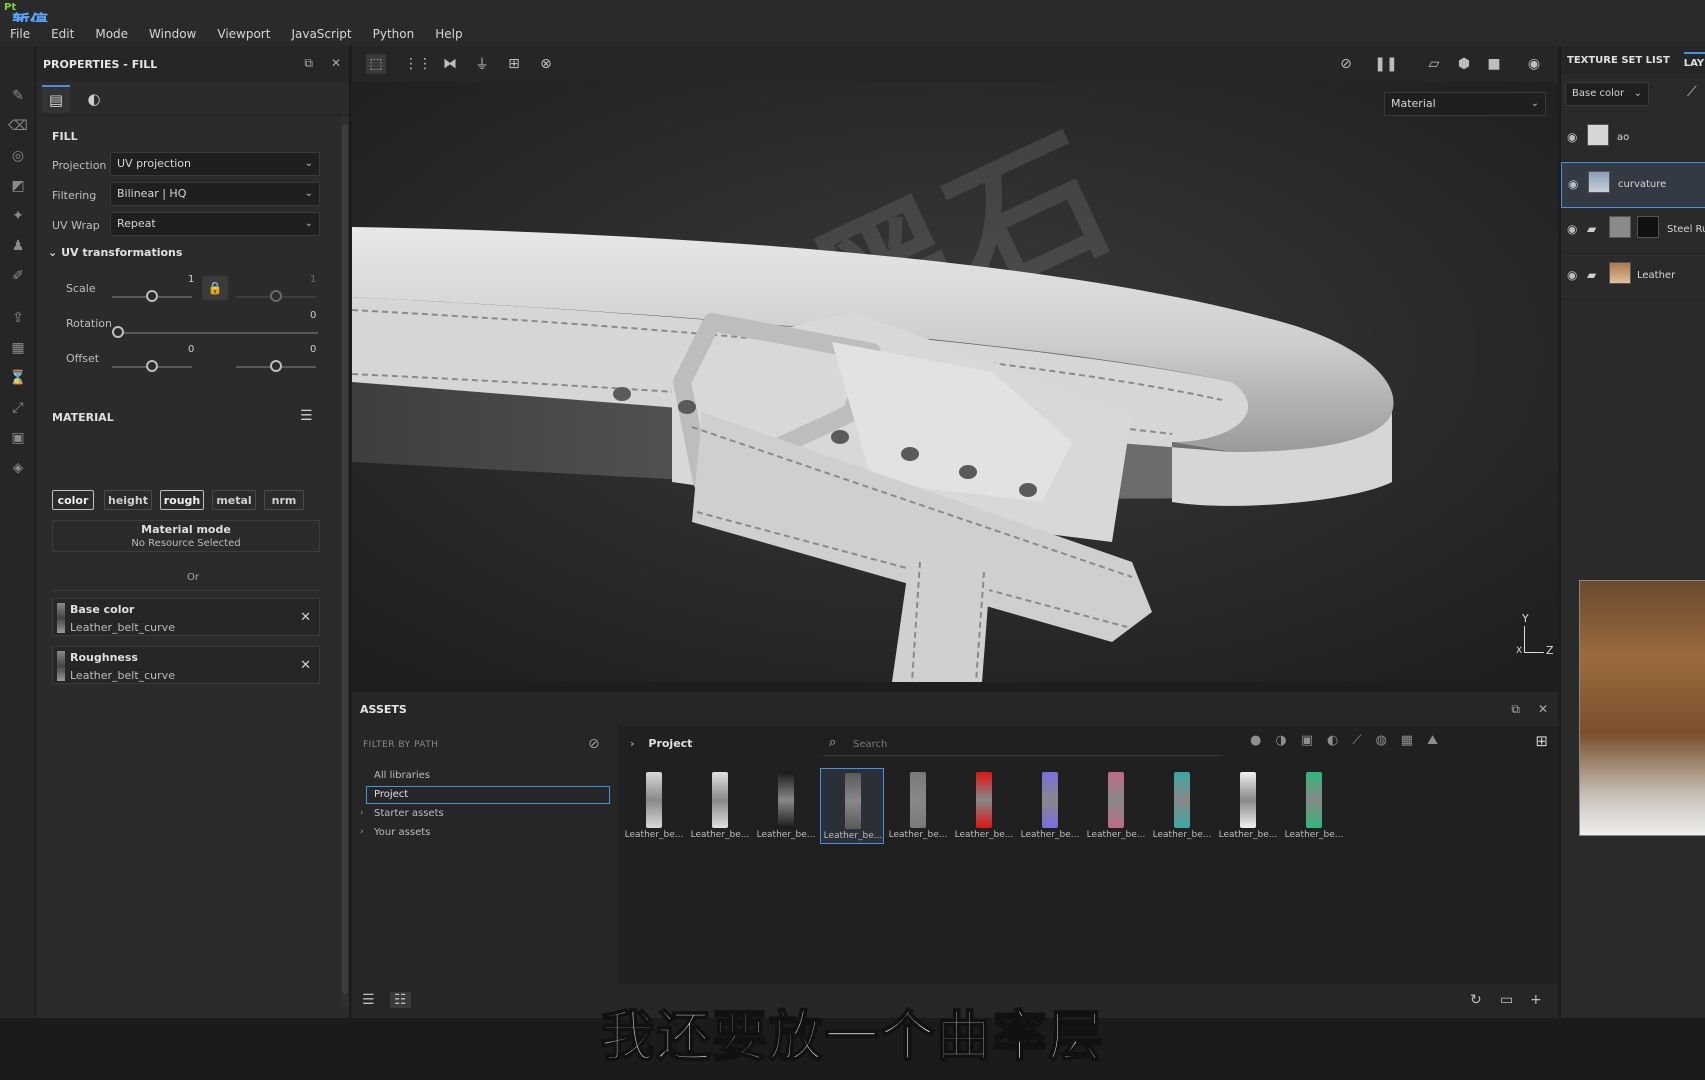 This screenshot has width=1705, height=1080. Describe the element at coordinates (1607, 94) in the screenshot. I see `layer-channel-dropdown: Base color ⌄` at that location.